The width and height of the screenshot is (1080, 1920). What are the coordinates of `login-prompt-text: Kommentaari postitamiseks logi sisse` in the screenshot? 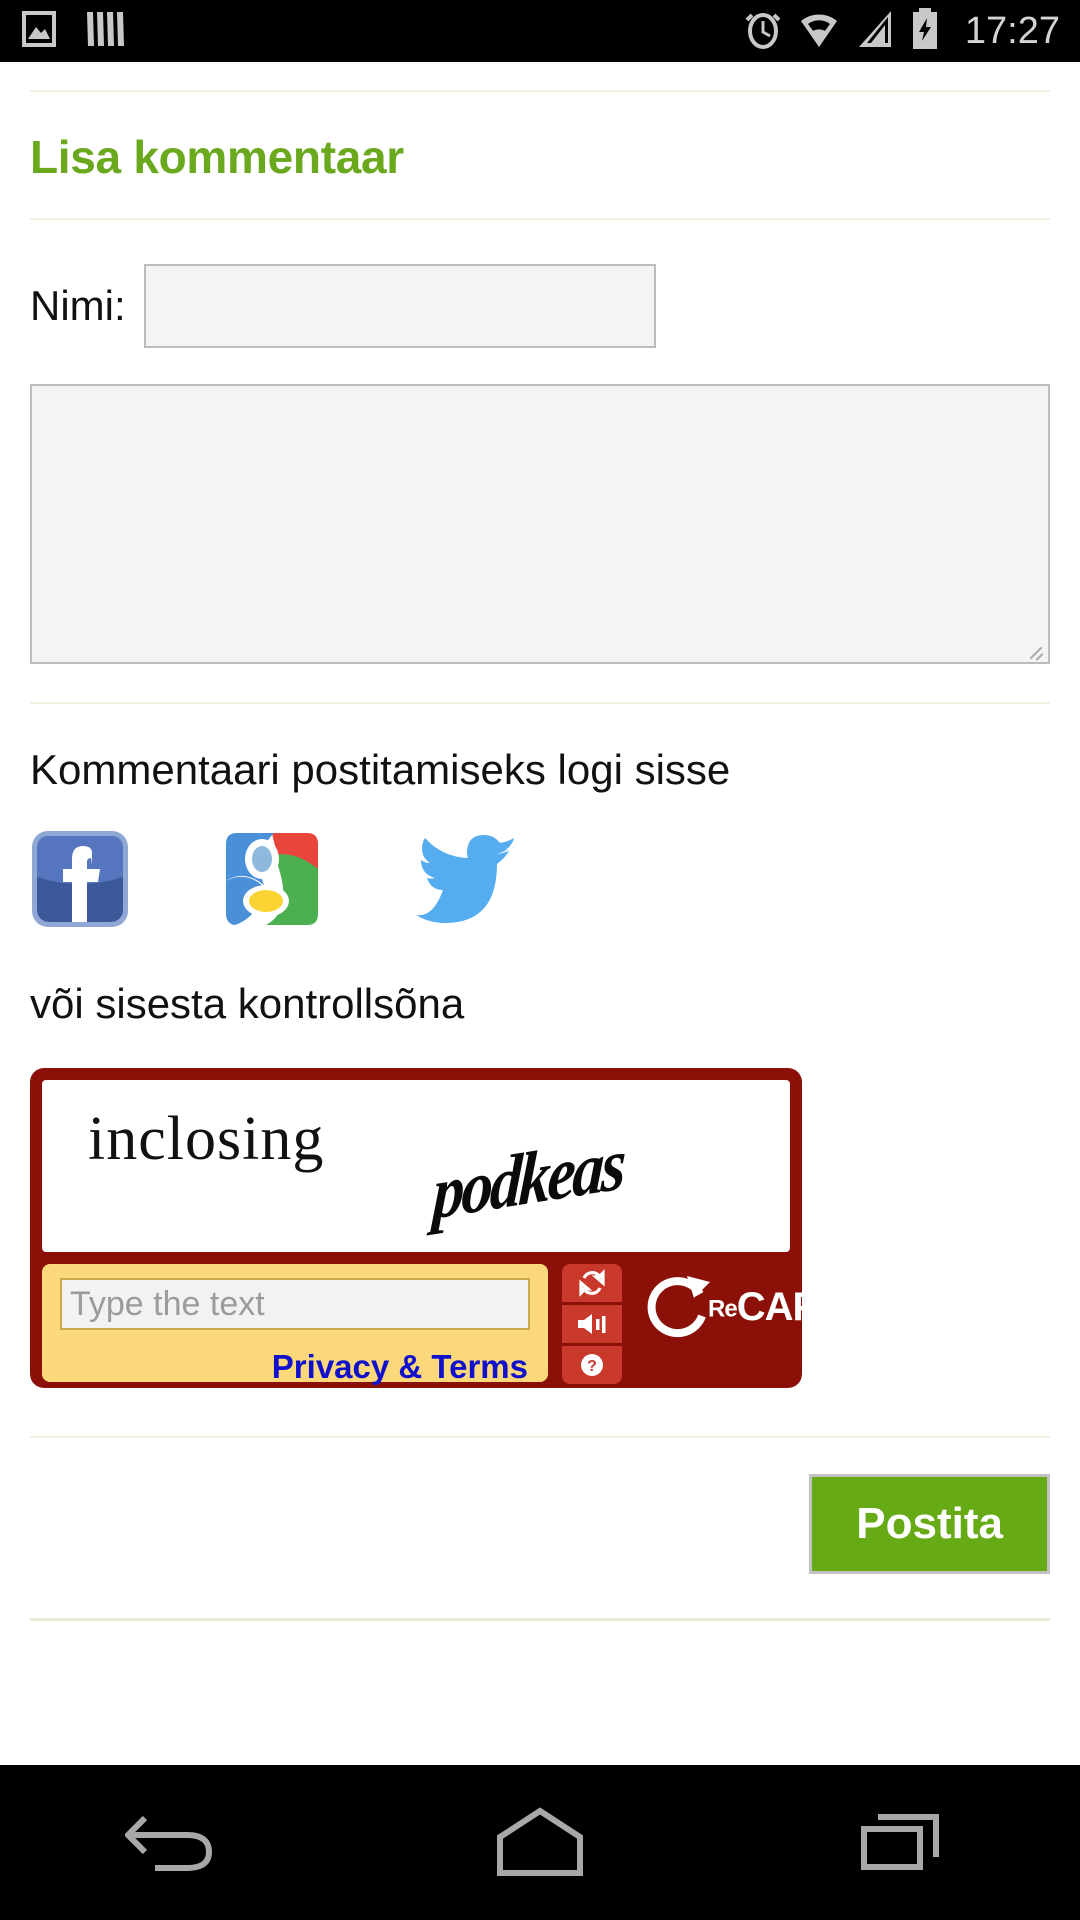 It's located at (380, 769).